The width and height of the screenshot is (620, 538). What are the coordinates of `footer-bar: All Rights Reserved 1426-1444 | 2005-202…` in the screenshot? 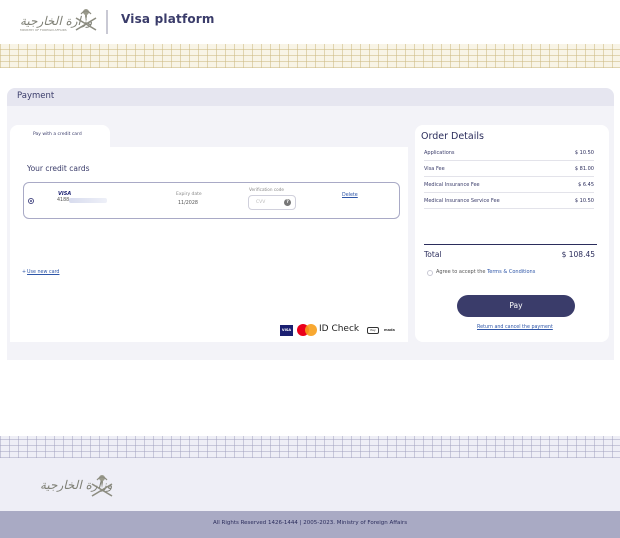 It's located at (310, 524).